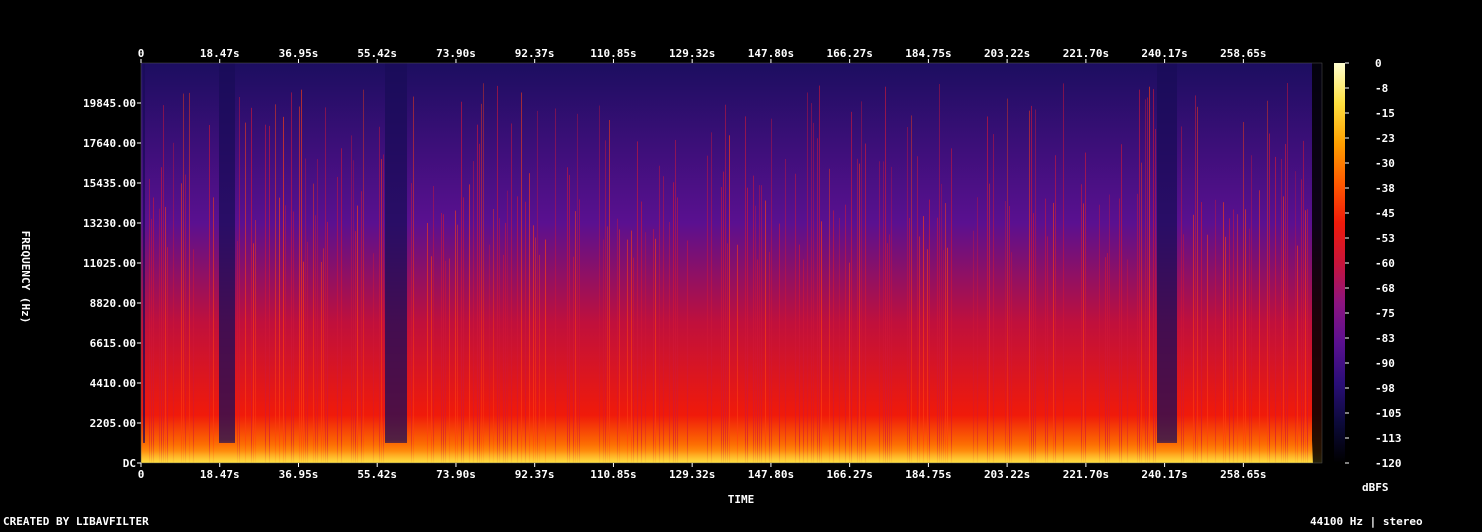 This screenshot has width=1482, height=532. Describe the element at coordinates (109, 103) in the screenshot. I see `y-tick-label: 19845.00` at that location.